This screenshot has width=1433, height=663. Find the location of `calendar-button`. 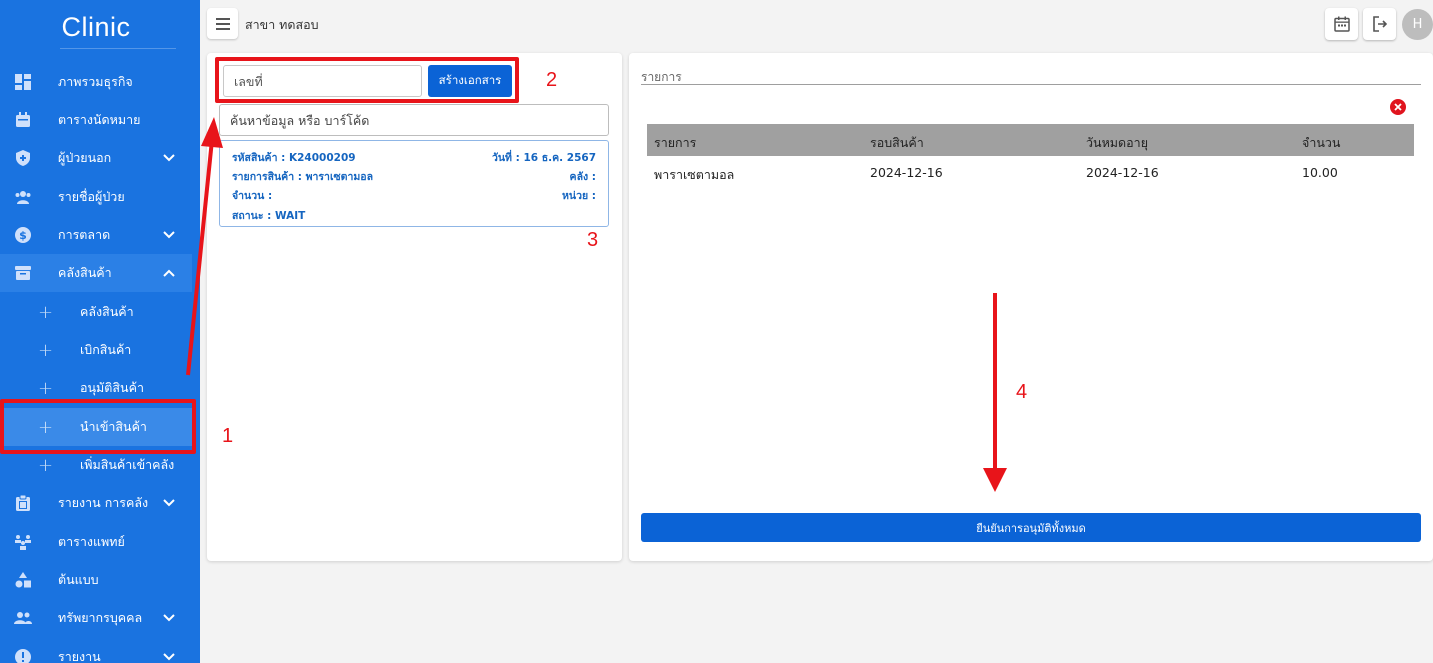

calendar-button is located at coordinates (1341, 24).